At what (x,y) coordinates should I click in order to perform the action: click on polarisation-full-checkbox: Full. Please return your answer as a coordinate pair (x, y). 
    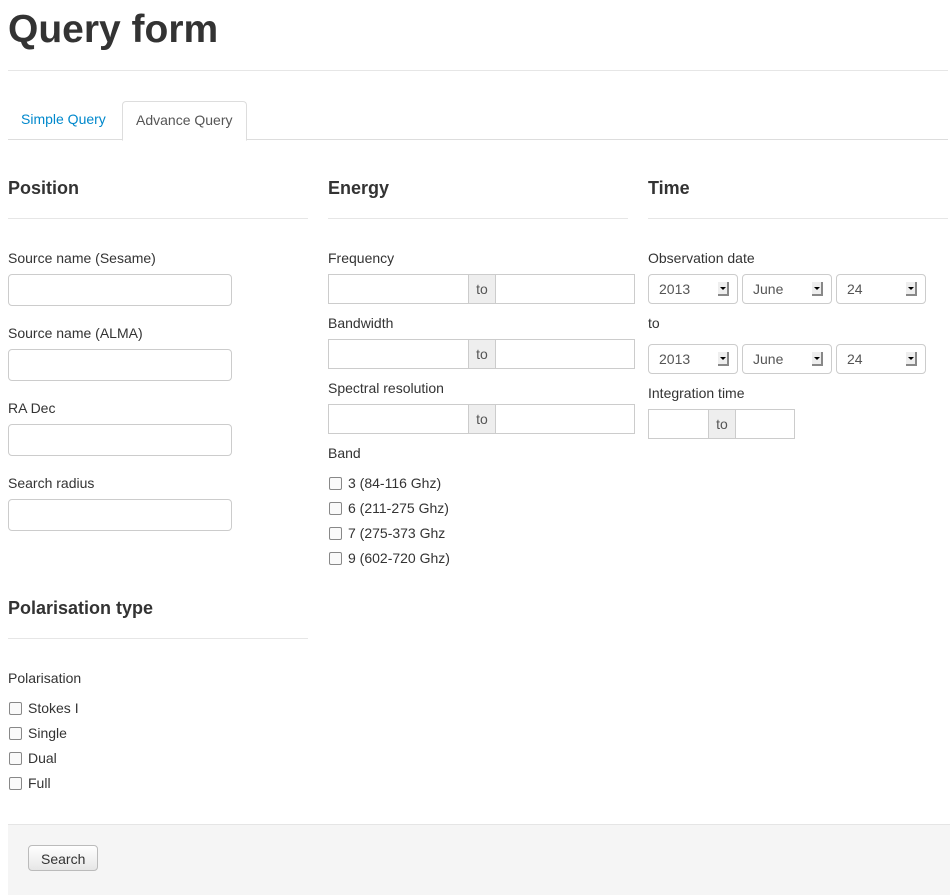
    Looking at the image, I should click on (30, 783).